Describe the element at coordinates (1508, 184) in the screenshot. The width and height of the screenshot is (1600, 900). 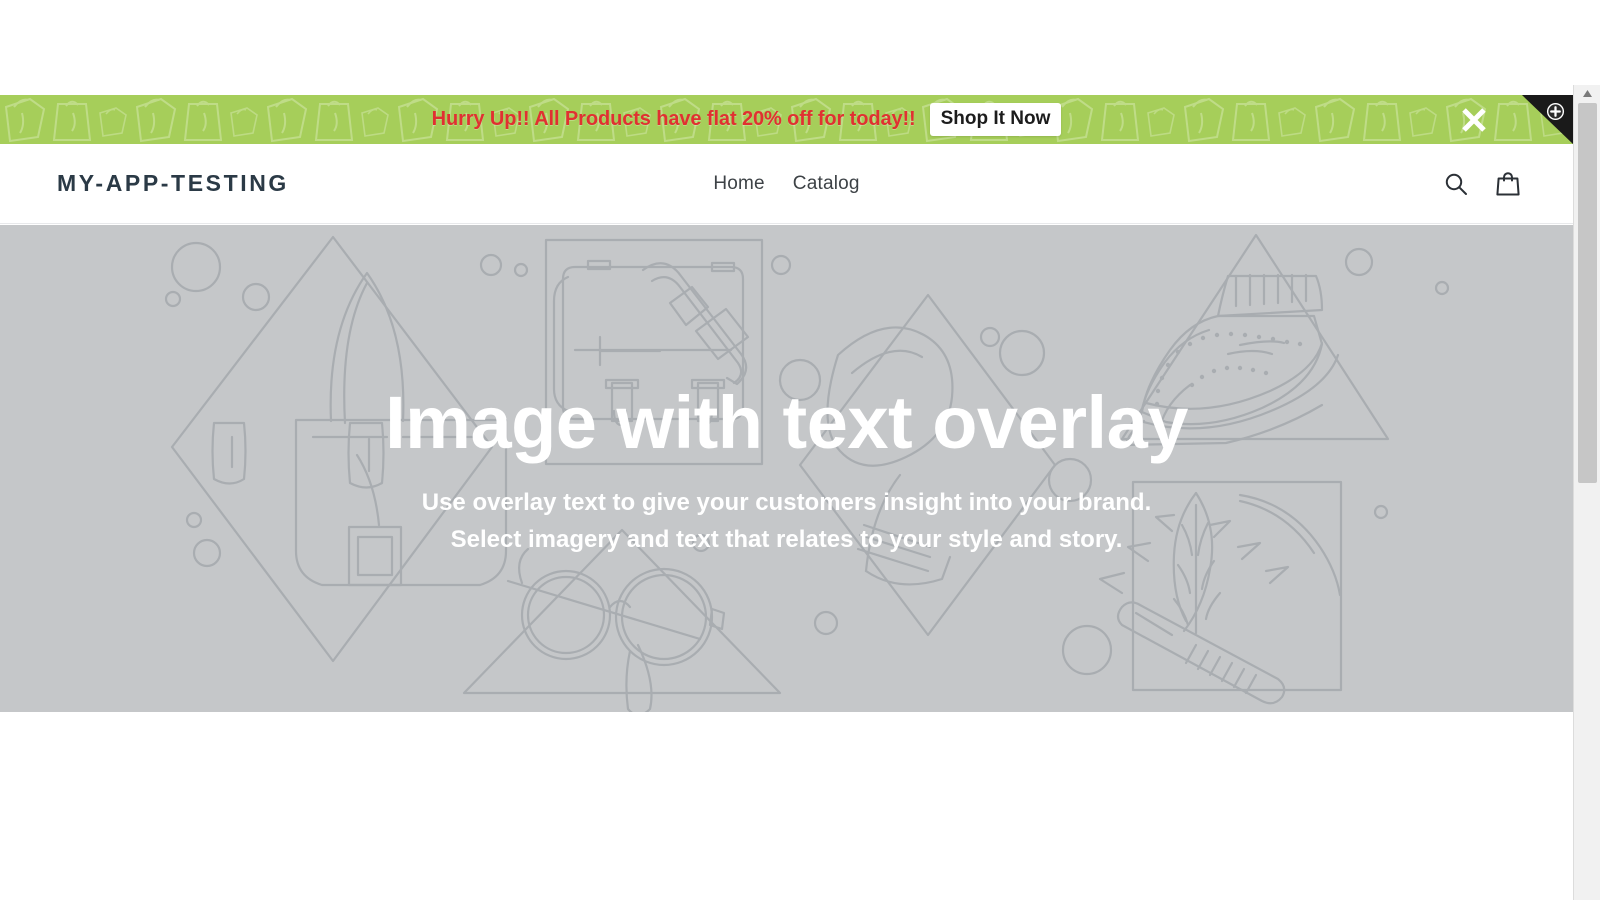
I see `shopping-bag-icon` at that location.